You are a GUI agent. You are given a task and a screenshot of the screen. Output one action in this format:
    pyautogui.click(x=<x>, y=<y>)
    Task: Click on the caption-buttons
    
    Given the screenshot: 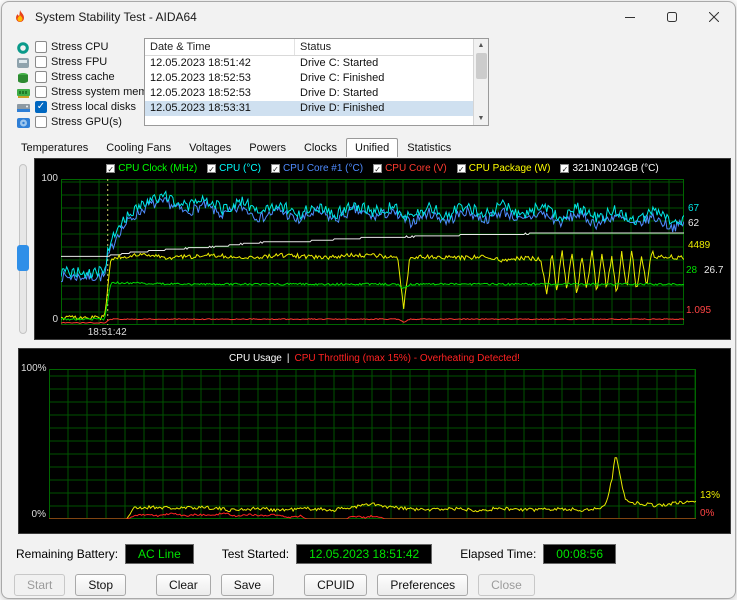 What is the action you would take?
    pyautogui.click(x=672, y=17)
    